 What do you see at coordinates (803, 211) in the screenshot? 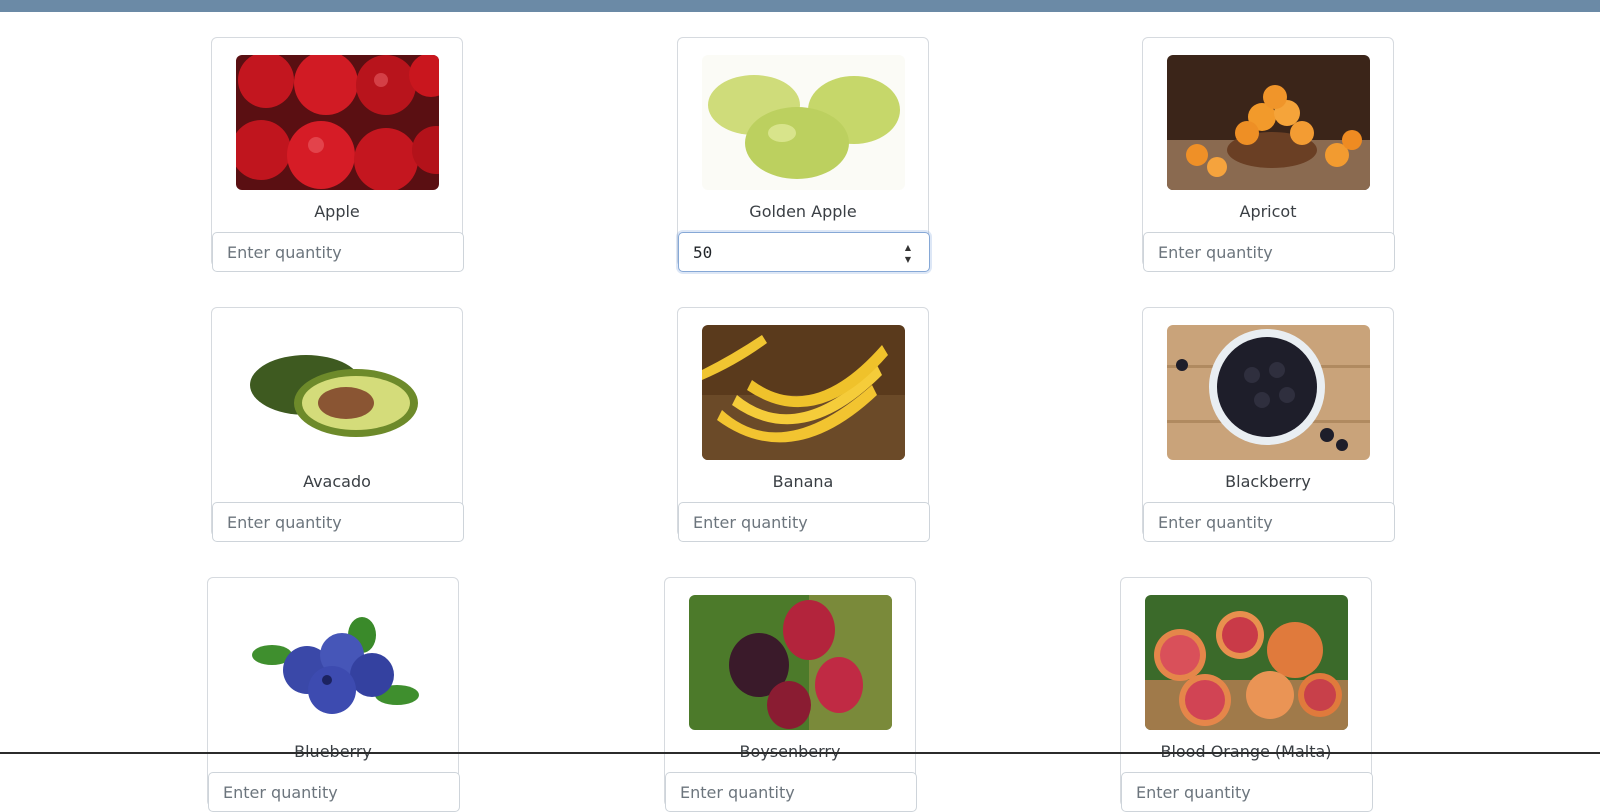
I see `product-name: Golden Apple` at bounding box center [803, 211].